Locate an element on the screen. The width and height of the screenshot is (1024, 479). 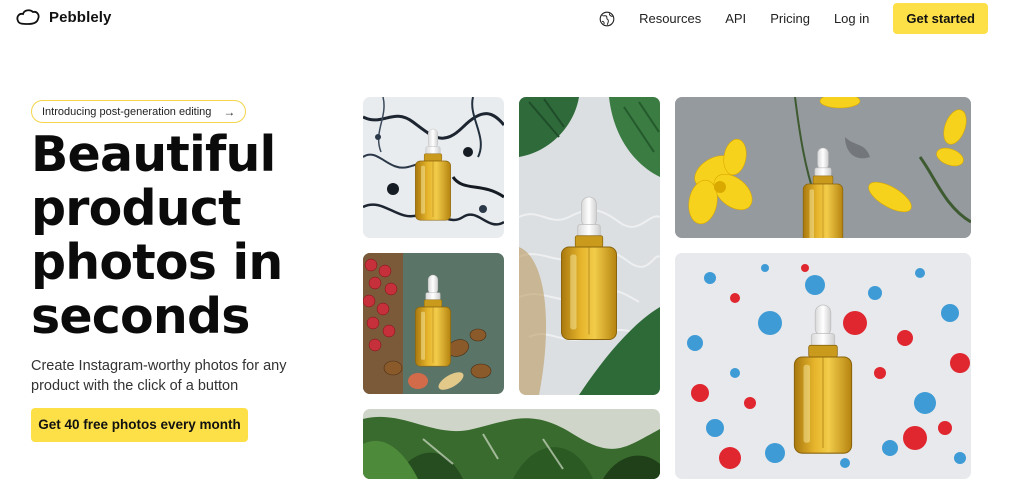
get-started-button: Get started is located at coordinates (940, 18).